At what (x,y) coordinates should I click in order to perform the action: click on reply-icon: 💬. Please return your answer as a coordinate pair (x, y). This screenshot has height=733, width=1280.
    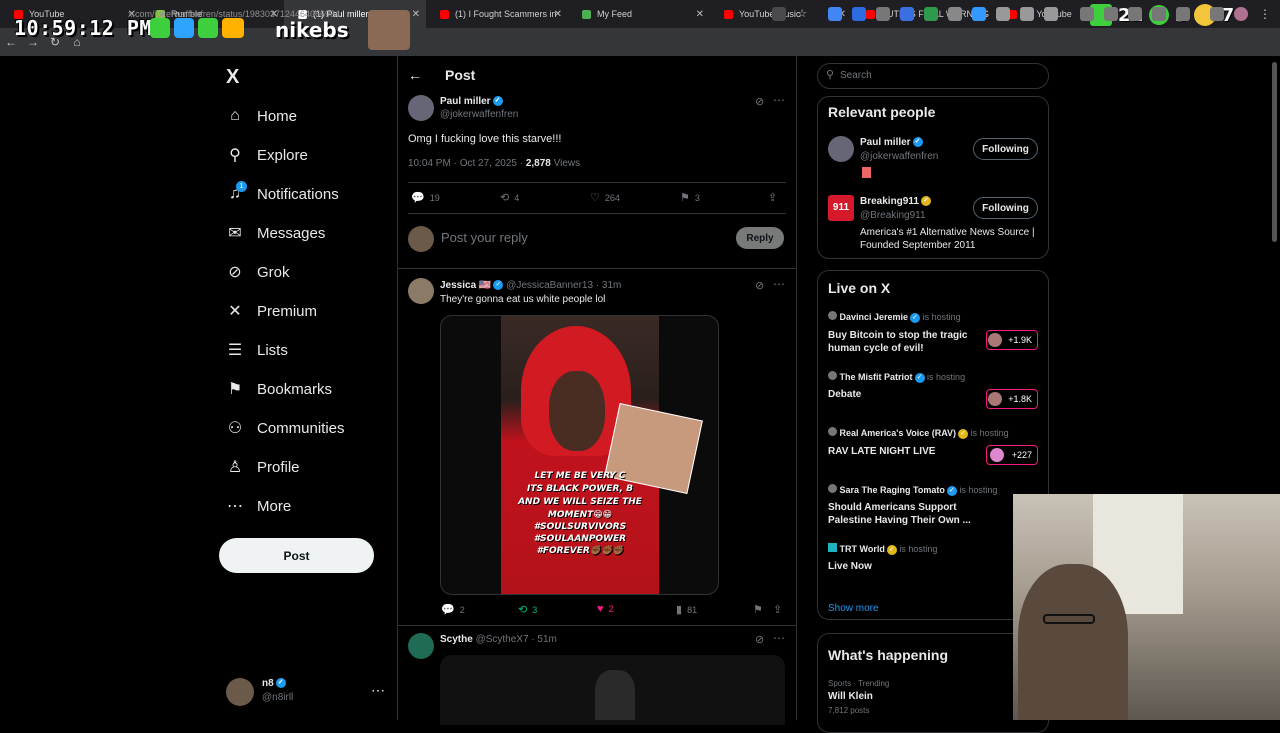
    Looking at the image, I should click on (418, 198).